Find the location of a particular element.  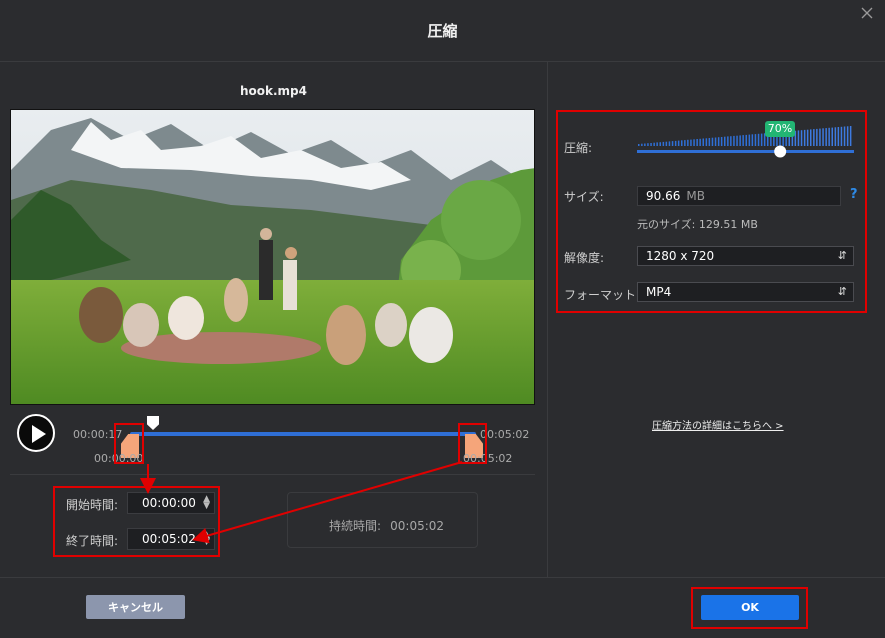

footer-bar: キャンセル OK is located at coordinates (442, 607).